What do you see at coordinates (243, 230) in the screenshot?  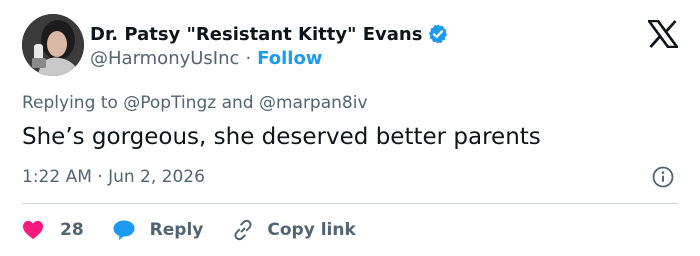 I see `link-icon` at bounding box center [243, 230].